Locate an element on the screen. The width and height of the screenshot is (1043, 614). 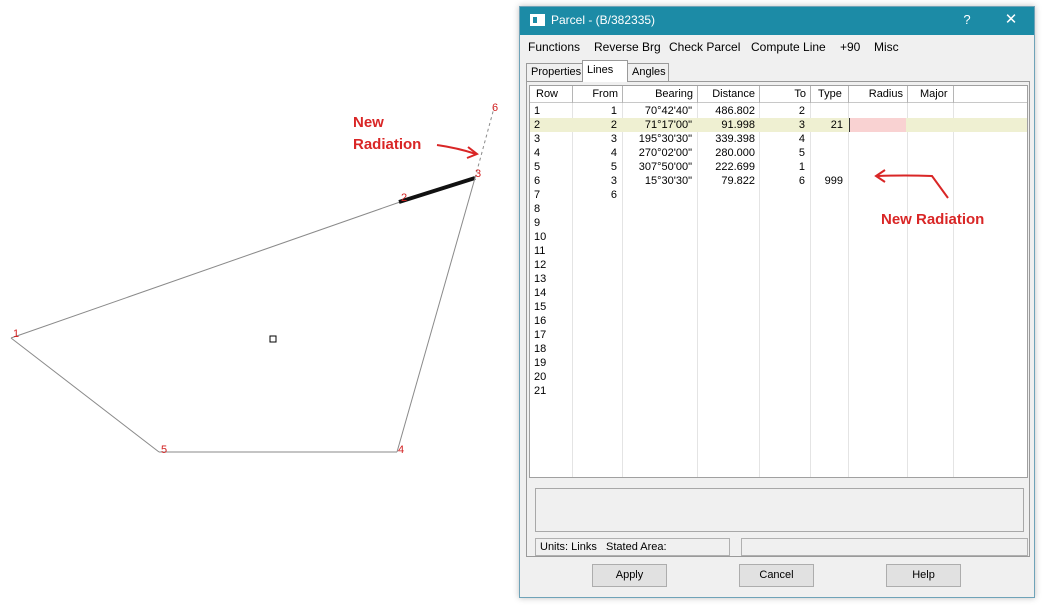
cell-bearing: 195°30'30" is located at coordinates (658, 139).